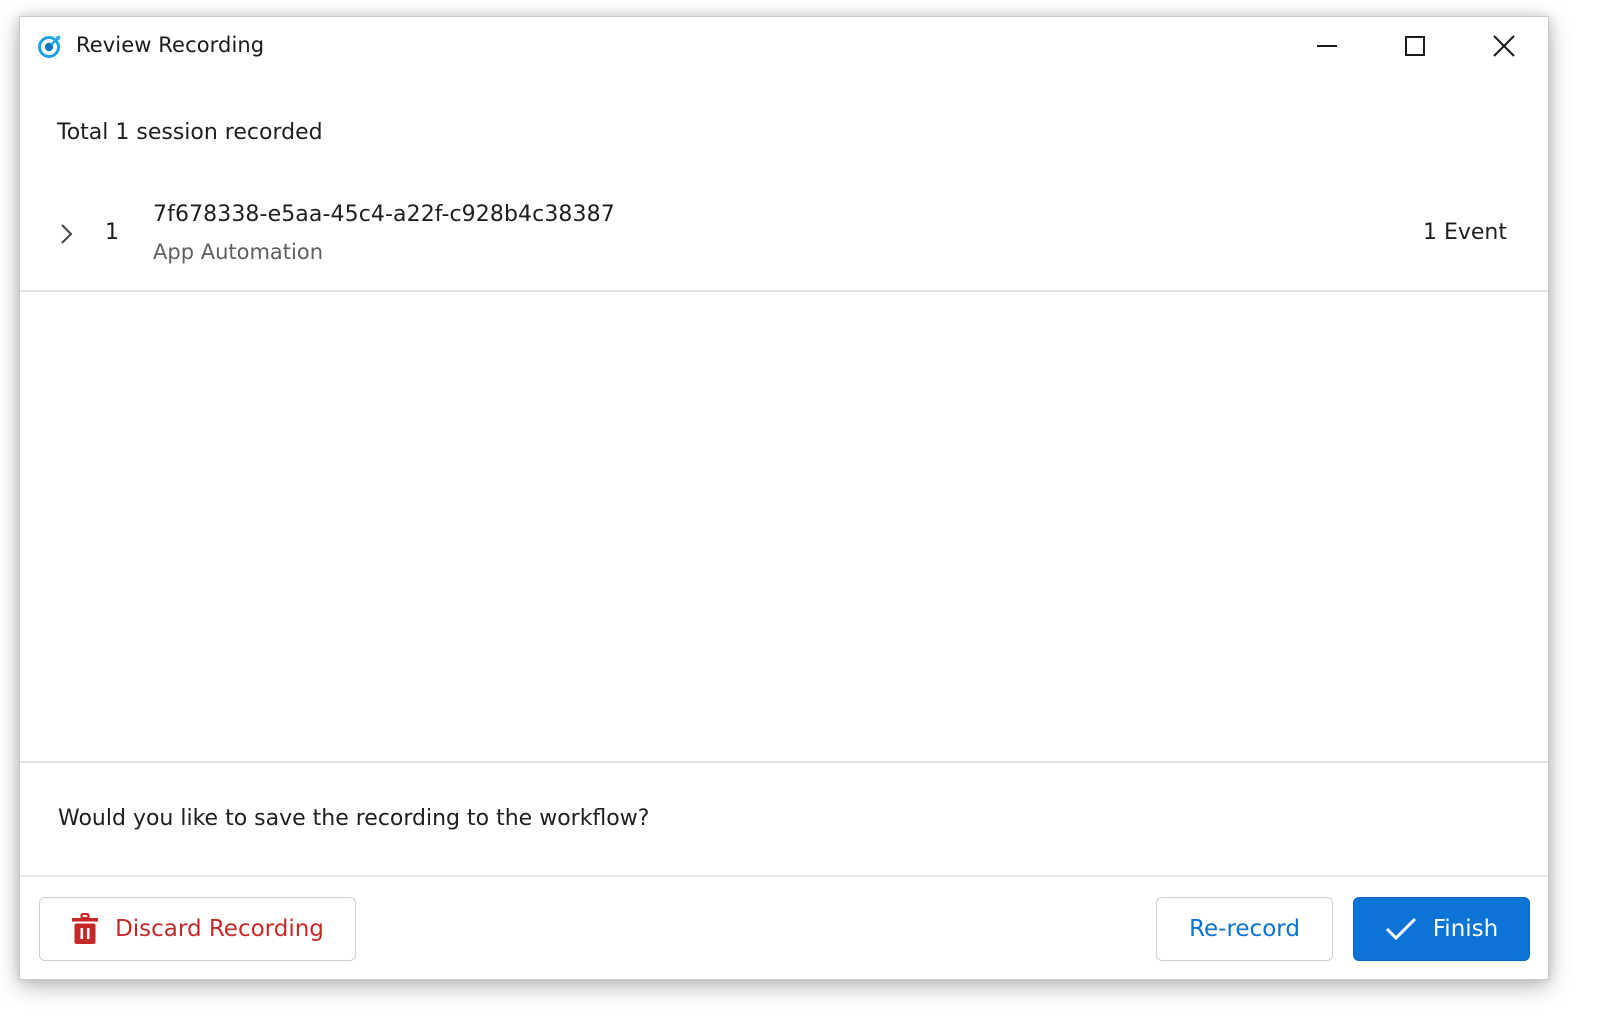  I want to click on window-title: Review Recording, so click(170, 45).